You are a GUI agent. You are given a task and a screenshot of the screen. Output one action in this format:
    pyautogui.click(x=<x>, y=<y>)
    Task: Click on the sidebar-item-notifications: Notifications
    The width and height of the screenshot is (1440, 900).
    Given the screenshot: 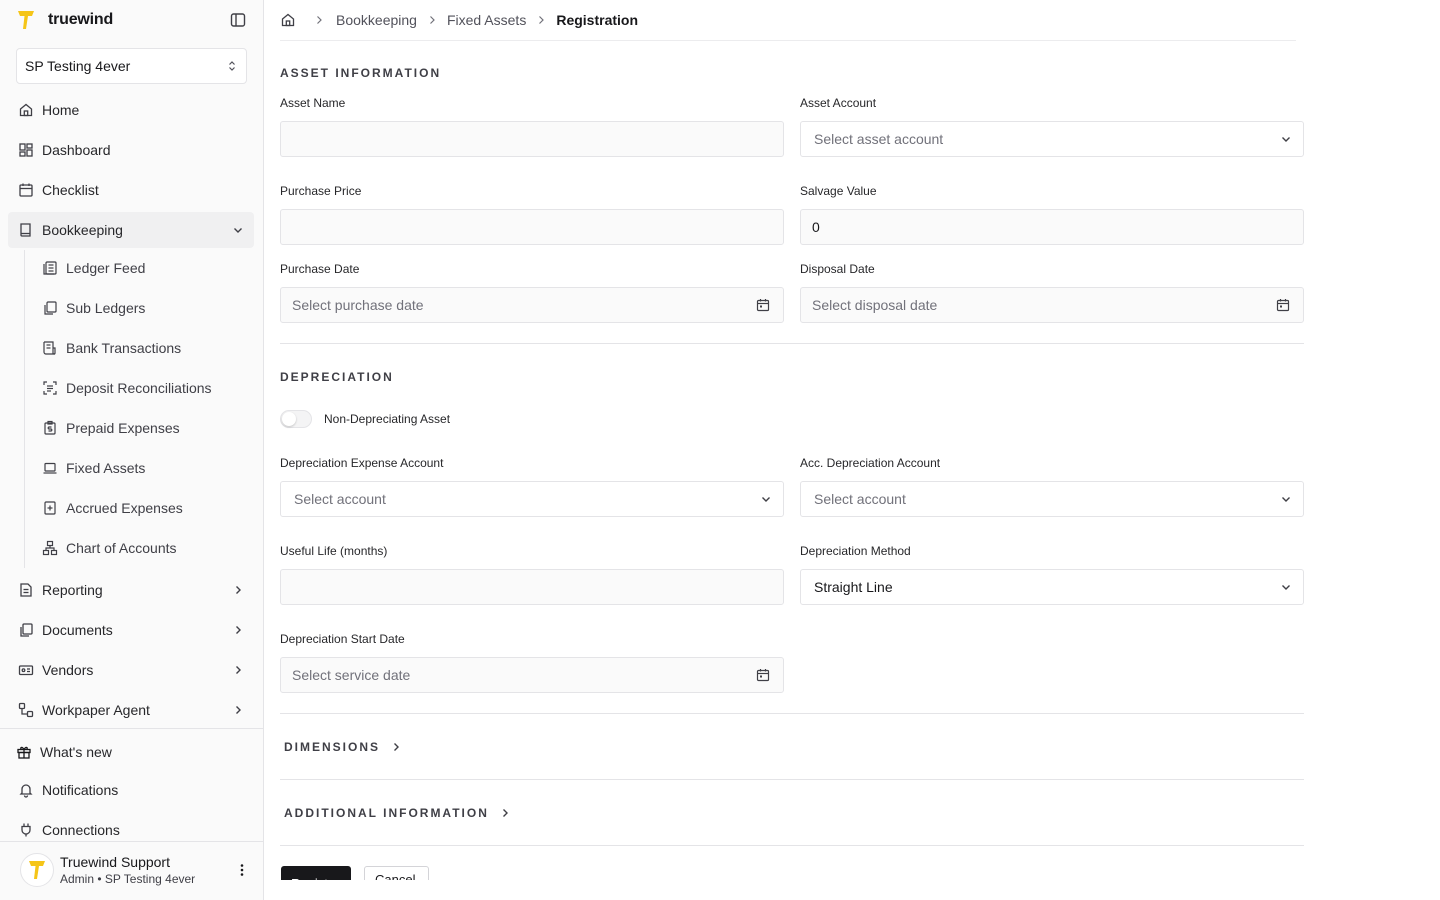 What is the action you would take?
    pyautogui.click(x=131, y=790)
    